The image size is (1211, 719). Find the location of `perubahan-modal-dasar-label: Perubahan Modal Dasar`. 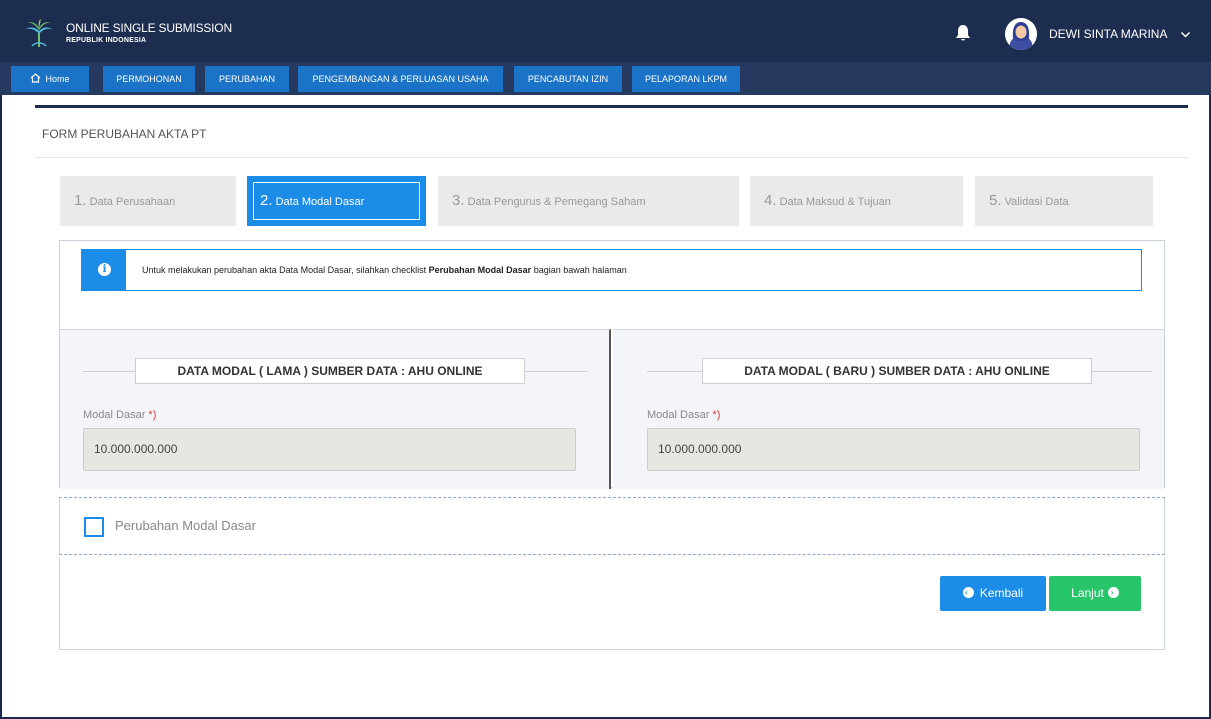

perubahan-modal-dasar-label: Perubahan Modal Dasar is located at coordinates (185, 525).